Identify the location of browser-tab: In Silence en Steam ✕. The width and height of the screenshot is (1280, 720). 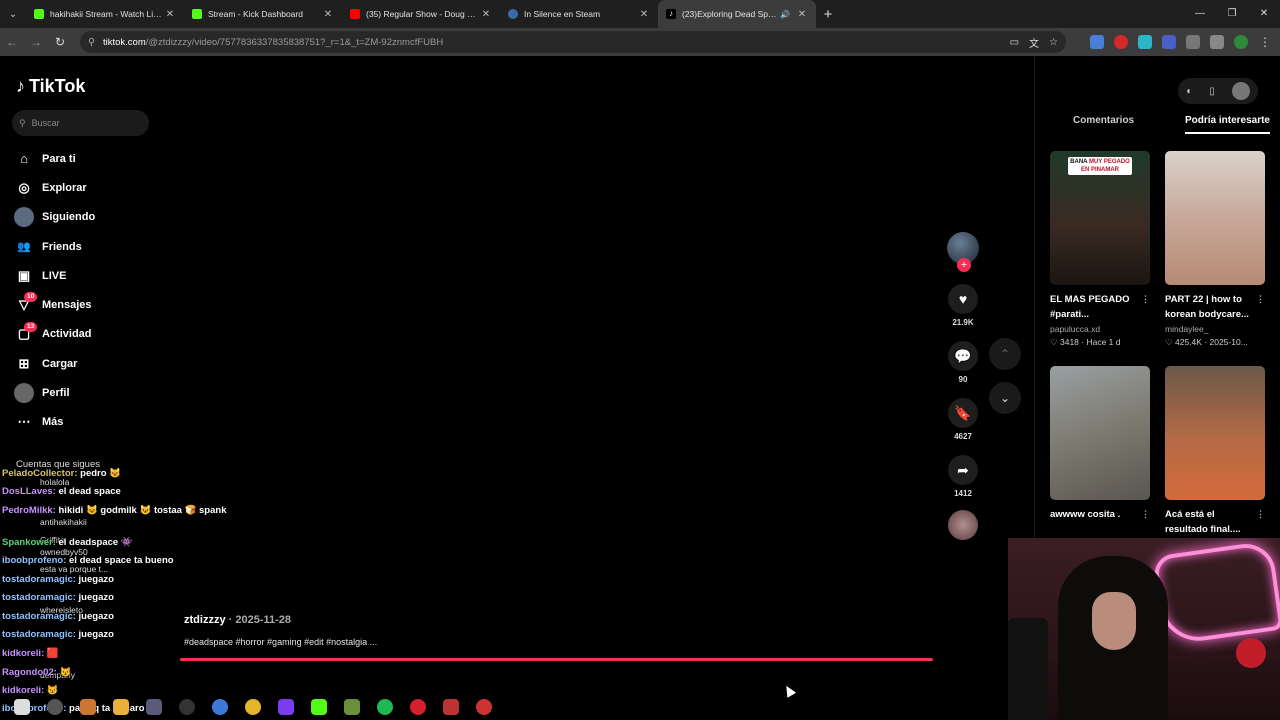
(579, 14).